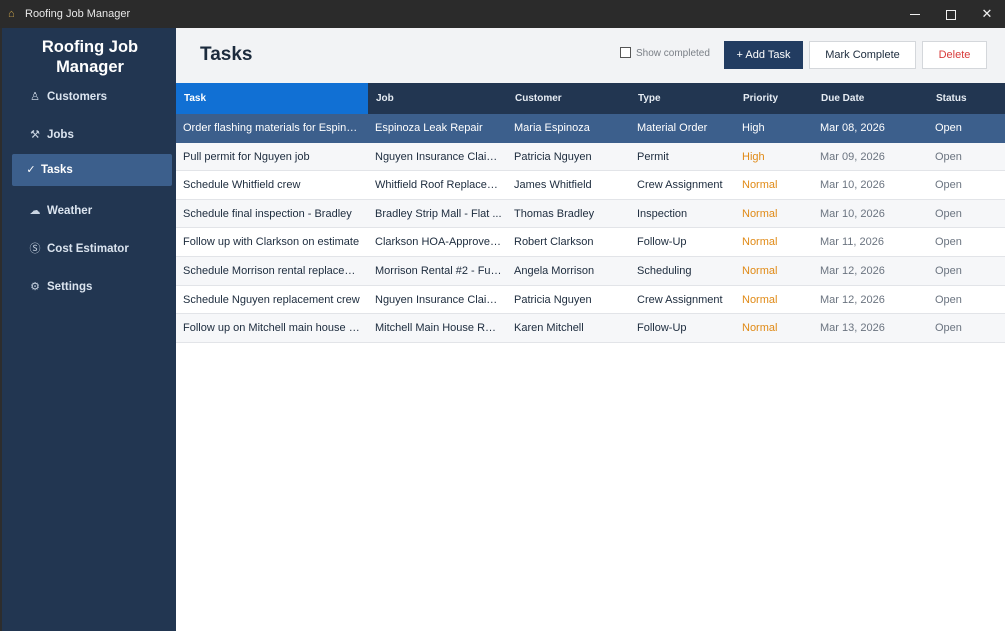 The height and width of the screenshot is (631, 1005). What do you see at coordinates (662, 213) in the screenshot?
I see `cell-type: Inspection` at bounding box center [662, 213].